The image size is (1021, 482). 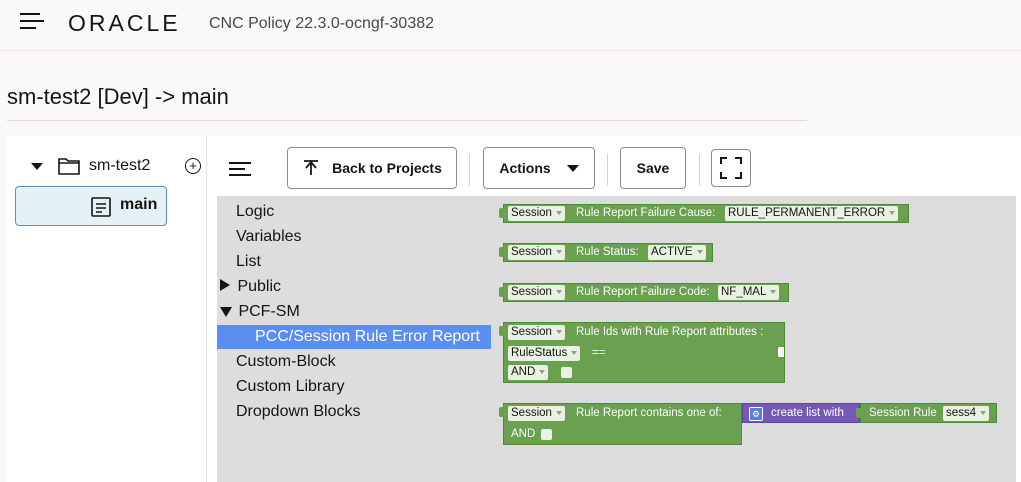 I want to click on title-divider, so click(x=407, y=120).